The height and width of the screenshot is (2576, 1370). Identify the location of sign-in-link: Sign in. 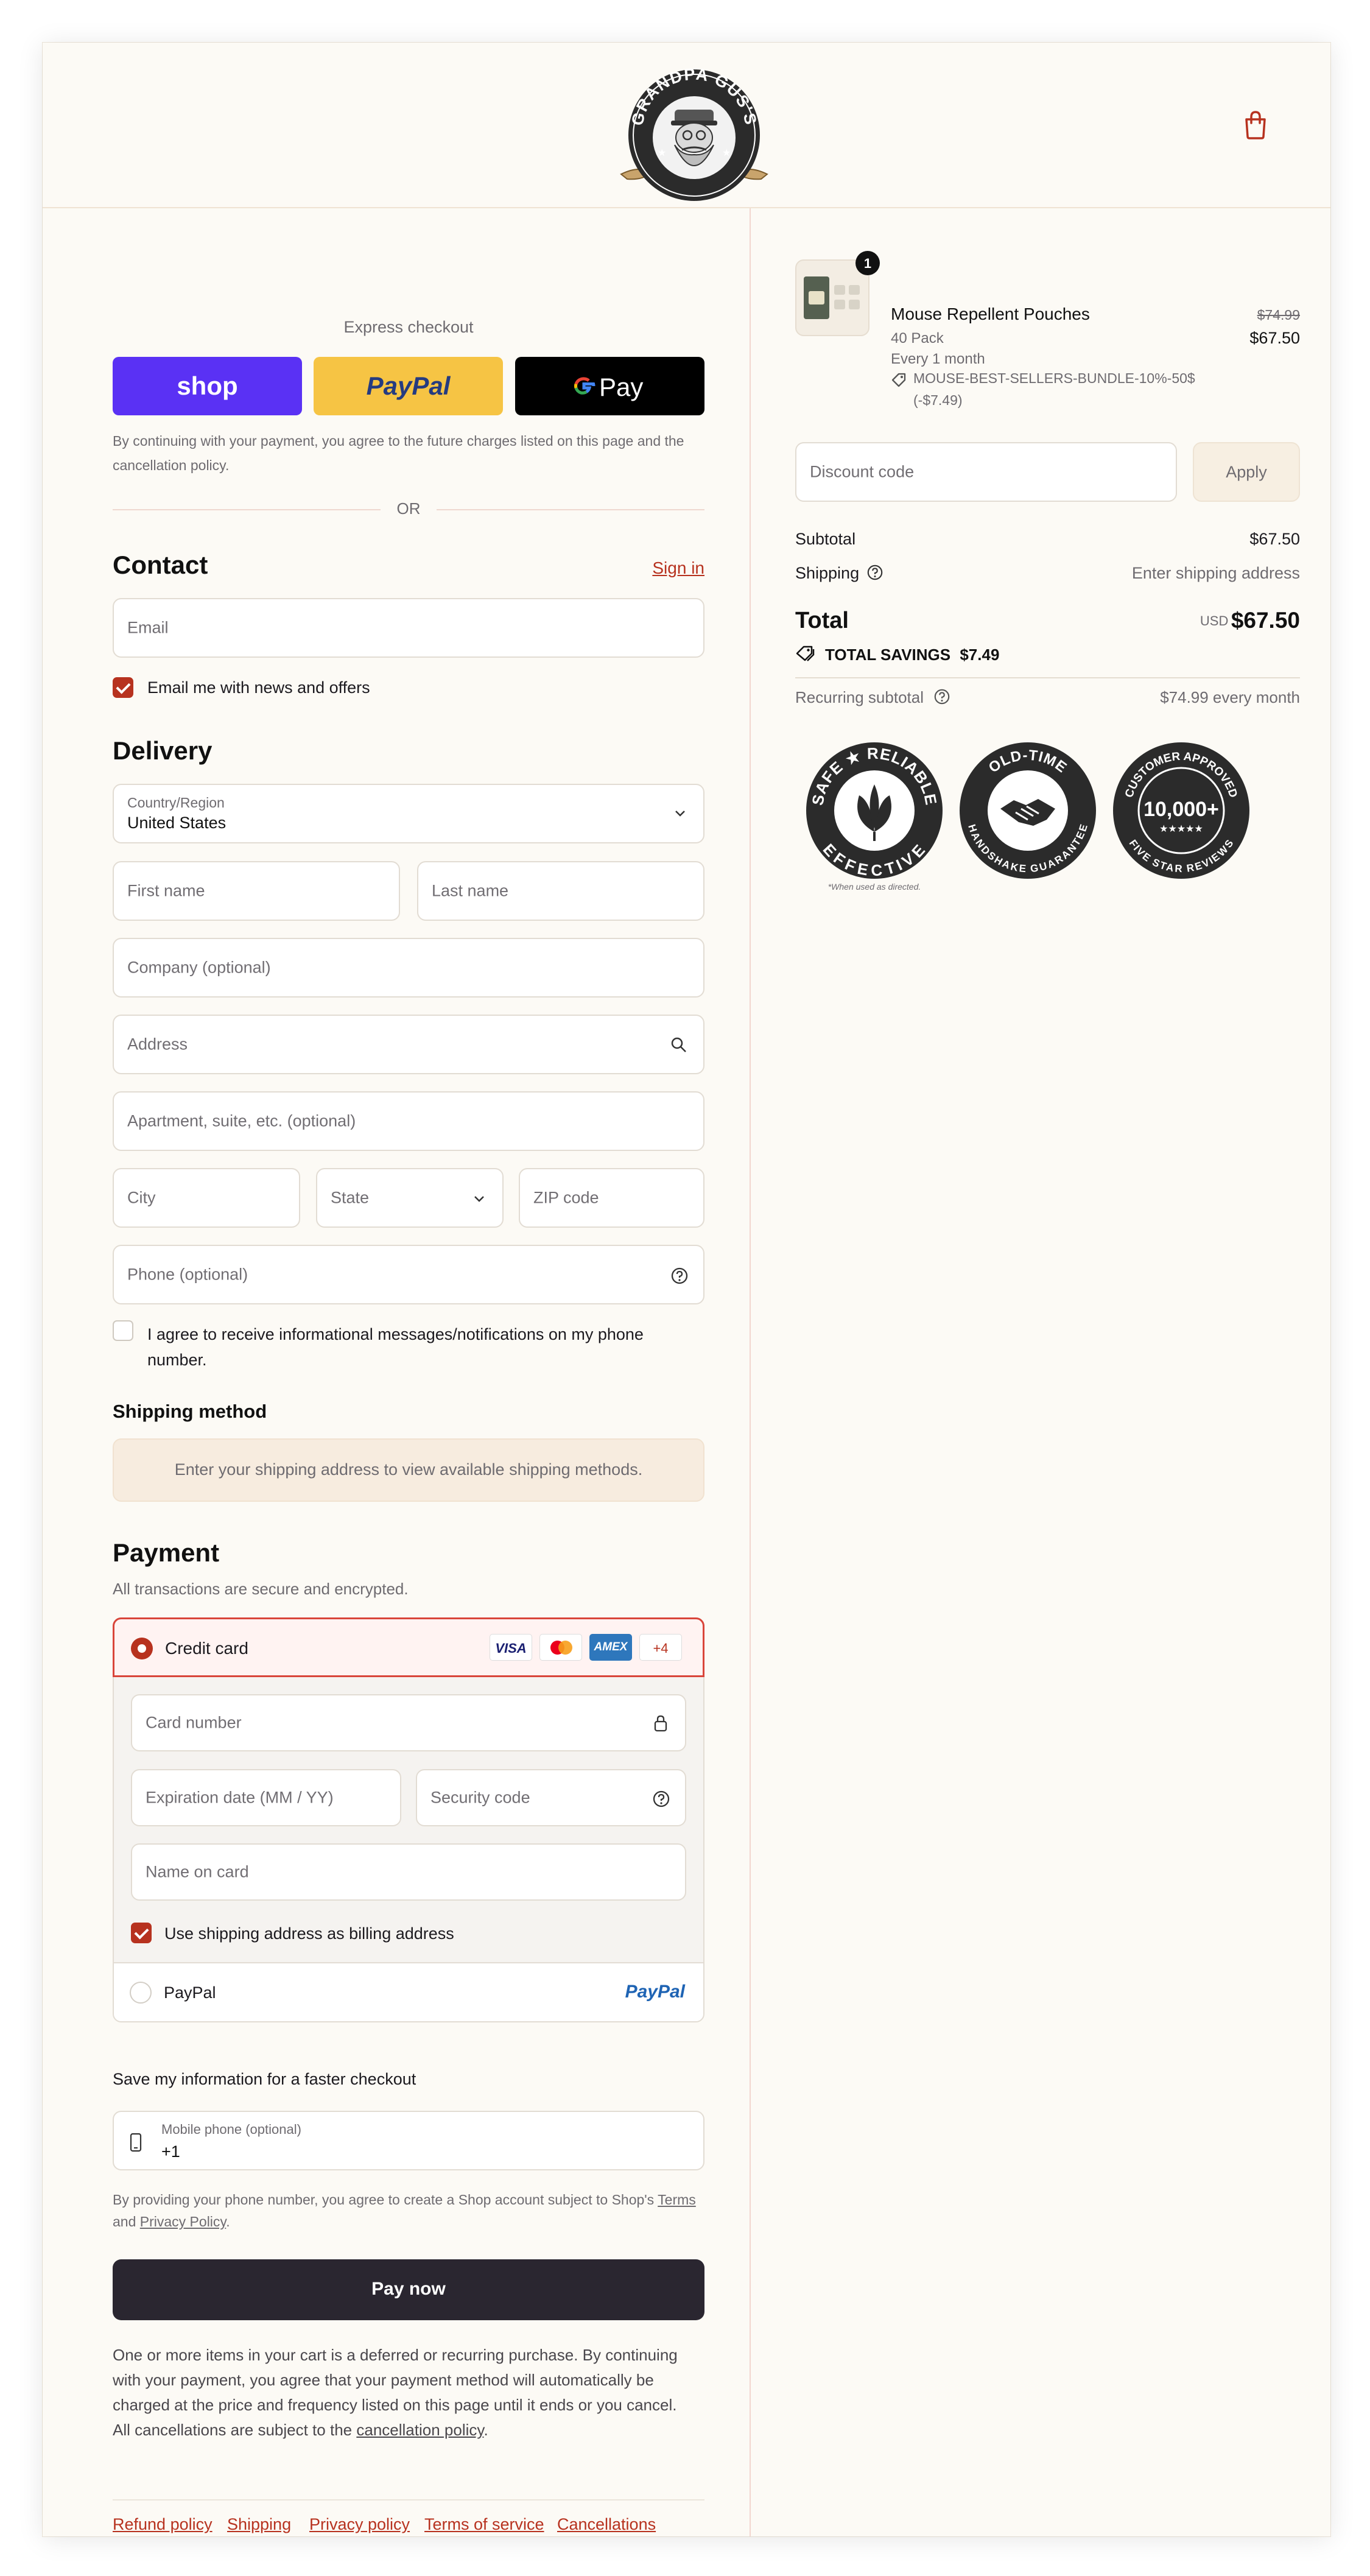
(668, 568).